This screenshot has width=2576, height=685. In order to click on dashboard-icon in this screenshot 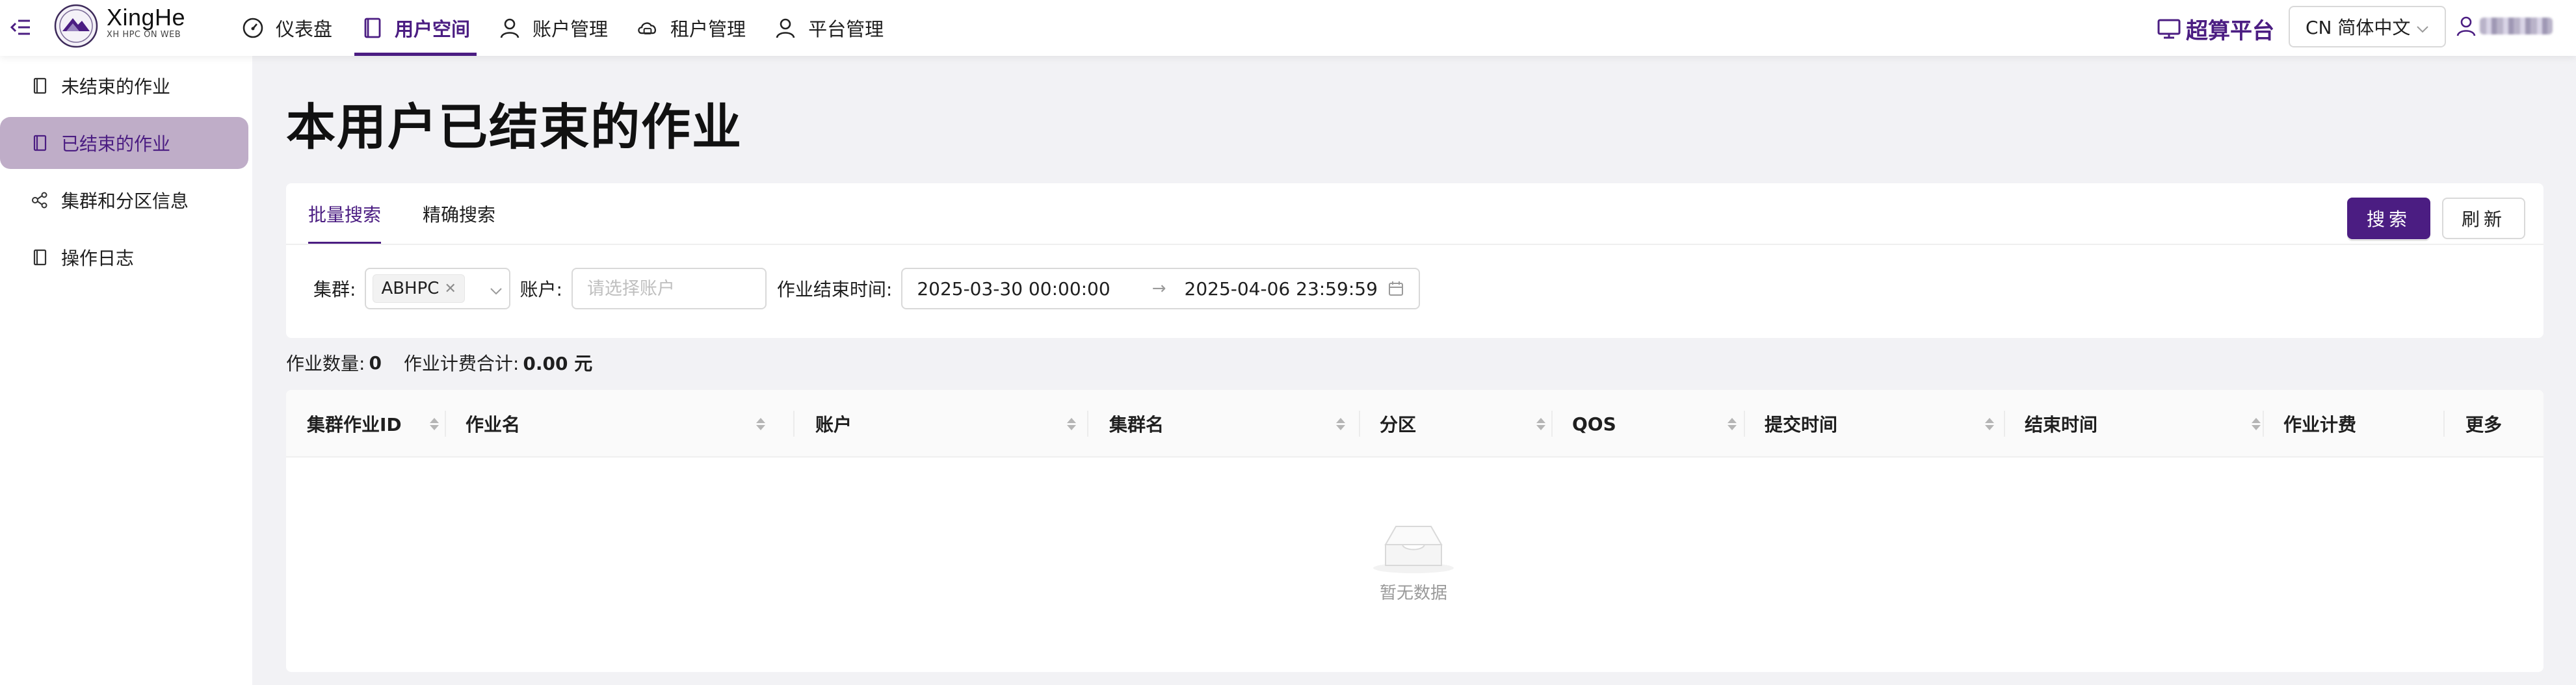, I will do `click(253, 28)`.